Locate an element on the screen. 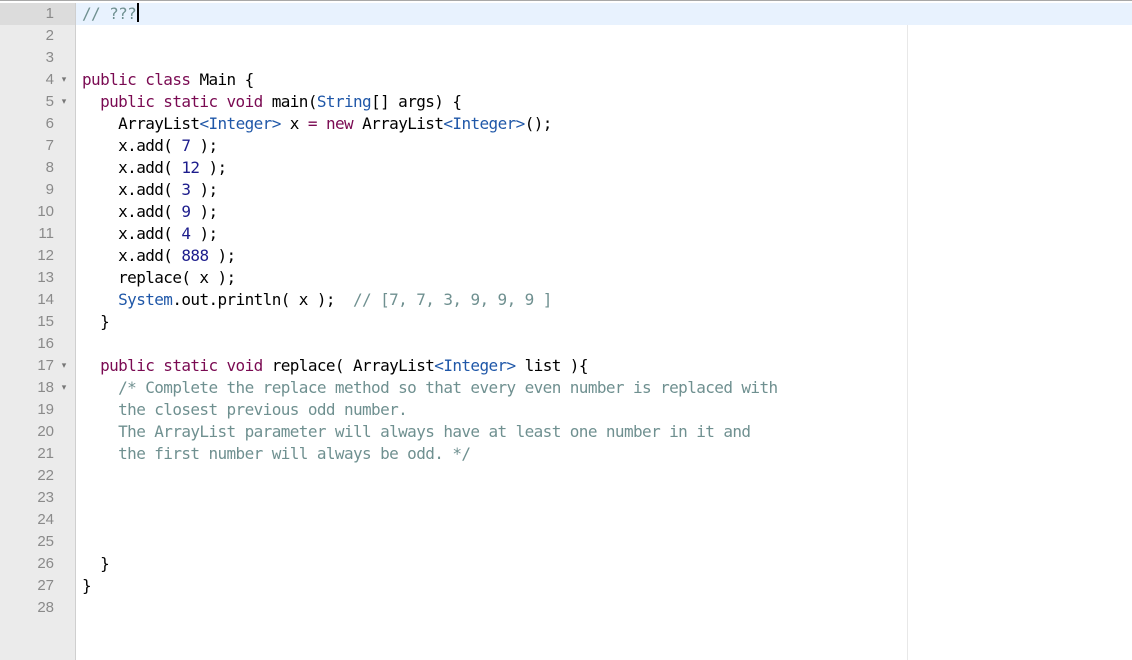 This screenshot has width=1132, height=660. code-line: 27} is located at coordinates (566, 586).